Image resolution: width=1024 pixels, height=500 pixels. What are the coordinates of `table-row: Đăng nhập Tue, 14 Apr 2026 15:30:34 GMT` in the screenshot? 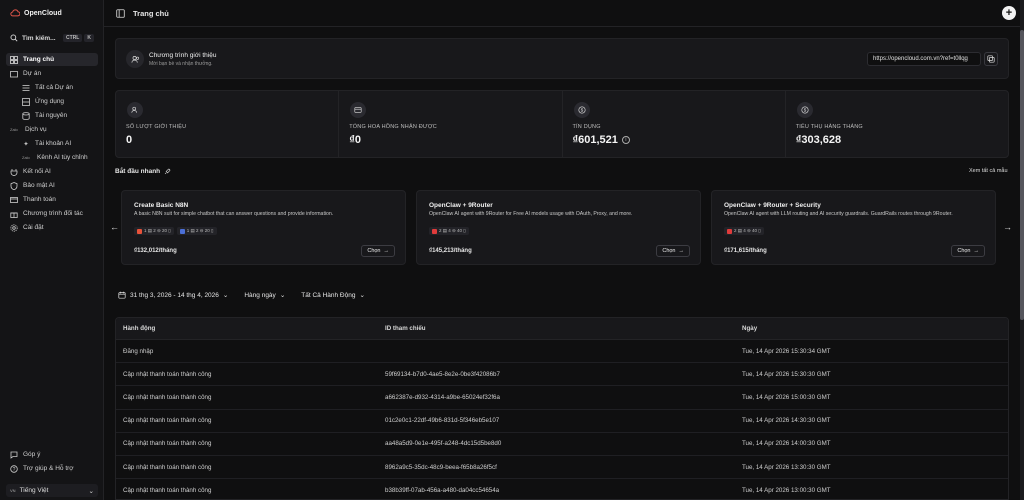 It's located at (562, 352).